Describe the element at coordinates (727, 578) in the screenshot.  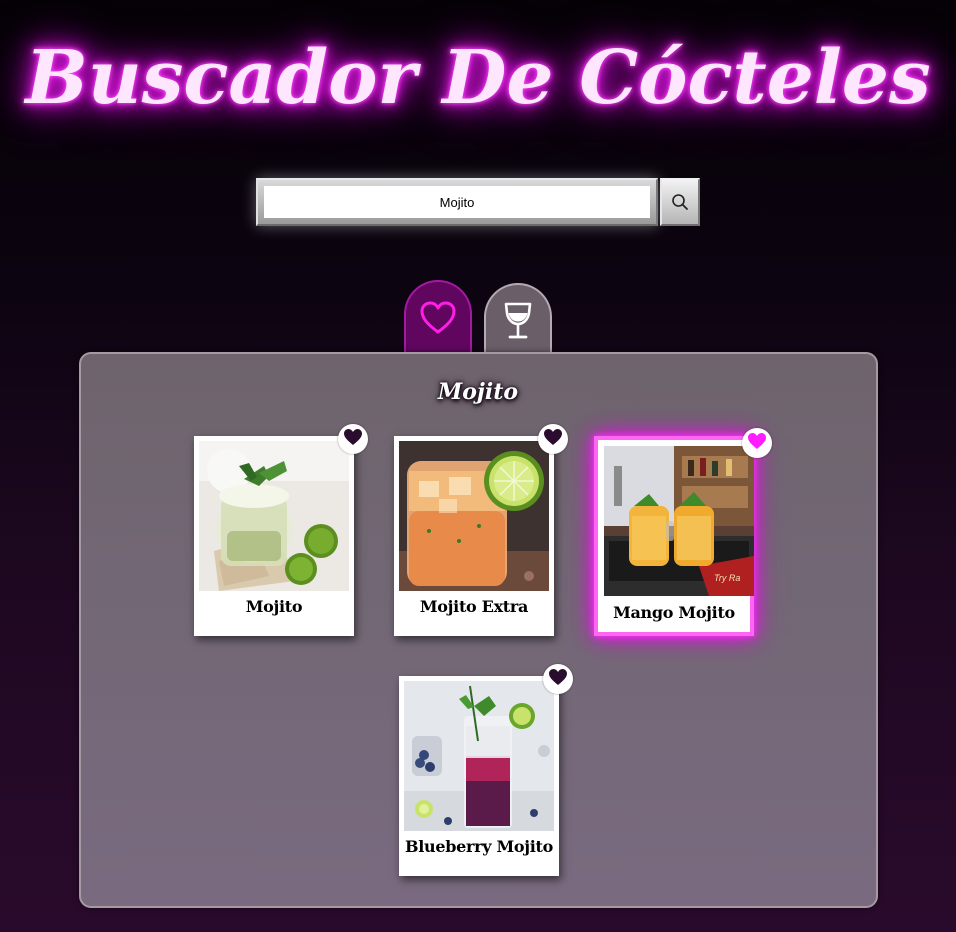
I see `svg-text: Try Ra` at that location.